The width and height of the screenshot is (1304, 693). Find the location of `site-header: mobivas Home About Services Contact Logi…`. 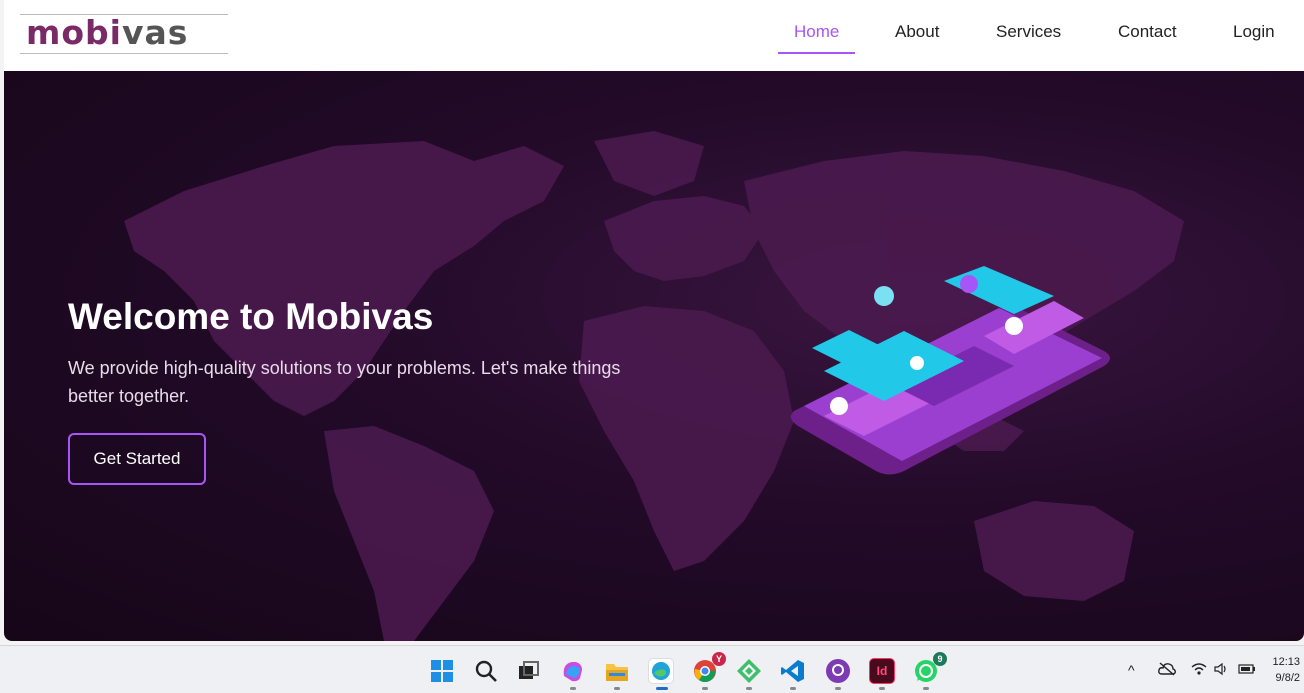

site-header: mobivas Home About Services Contact Logi… is located at coordinates (654, 35).